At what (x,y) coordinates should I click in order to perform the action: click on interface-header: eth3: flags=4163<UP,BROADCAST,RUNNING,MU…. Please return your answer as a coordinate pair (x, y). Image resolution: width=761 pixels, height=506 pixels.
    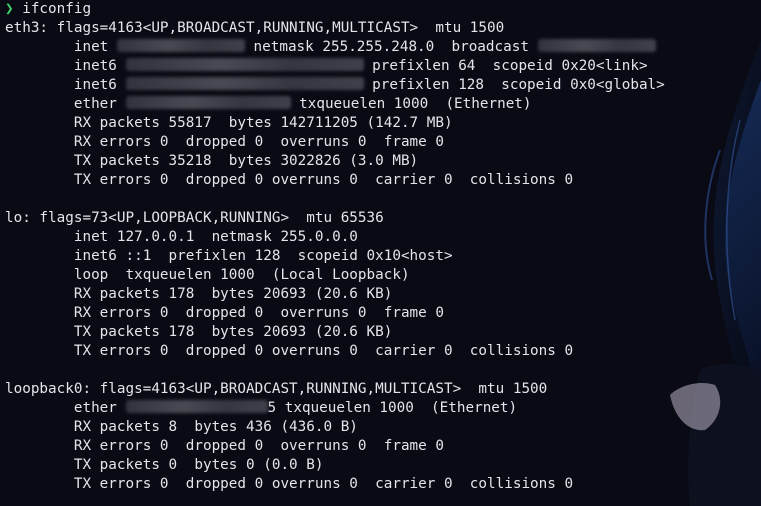
    Looking at the image, I should click on (255, 28).